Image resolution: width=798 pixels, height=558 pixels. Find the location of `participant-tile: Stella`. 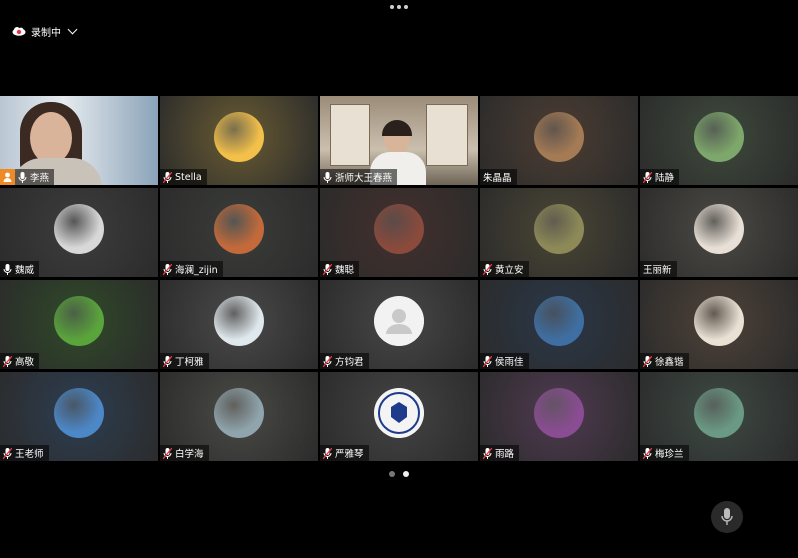

participant-tile: Stella is located at coordinates (239, 140).